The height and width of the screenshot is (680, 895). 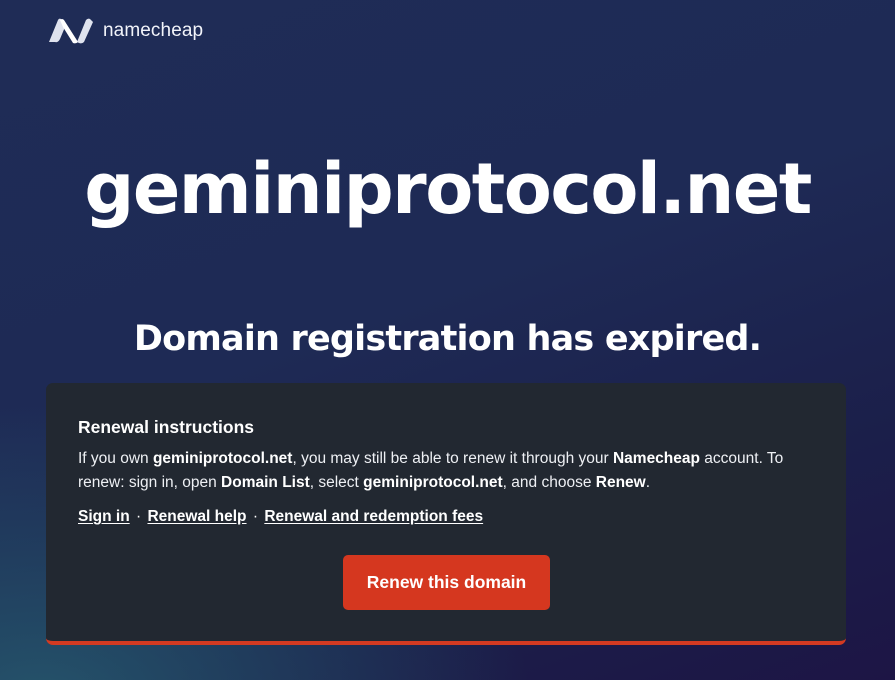 What do you see at coordinates (153, 30) in the screenshot?
I see `namecheap-wordmark: namecheap` at bounding box center [153, 30].